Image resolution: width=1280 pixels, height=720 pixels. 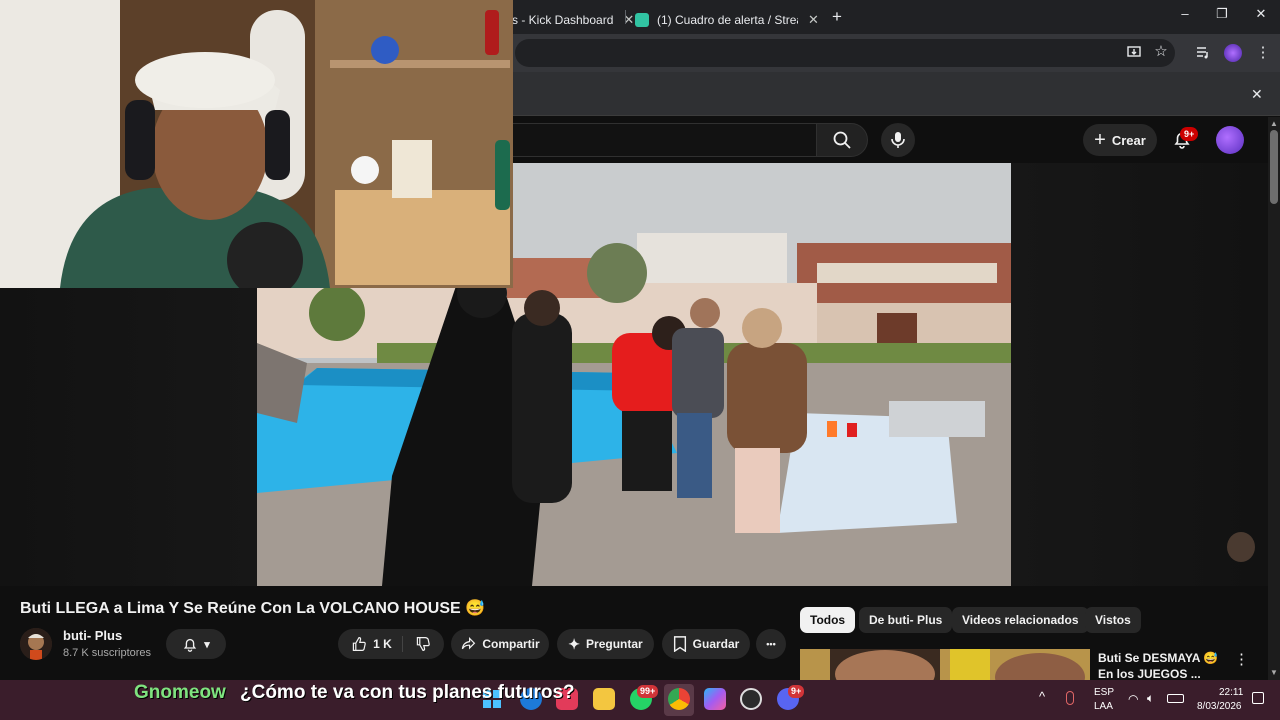 I want to click on notification-center-icon, so click(x=1258, y=698).